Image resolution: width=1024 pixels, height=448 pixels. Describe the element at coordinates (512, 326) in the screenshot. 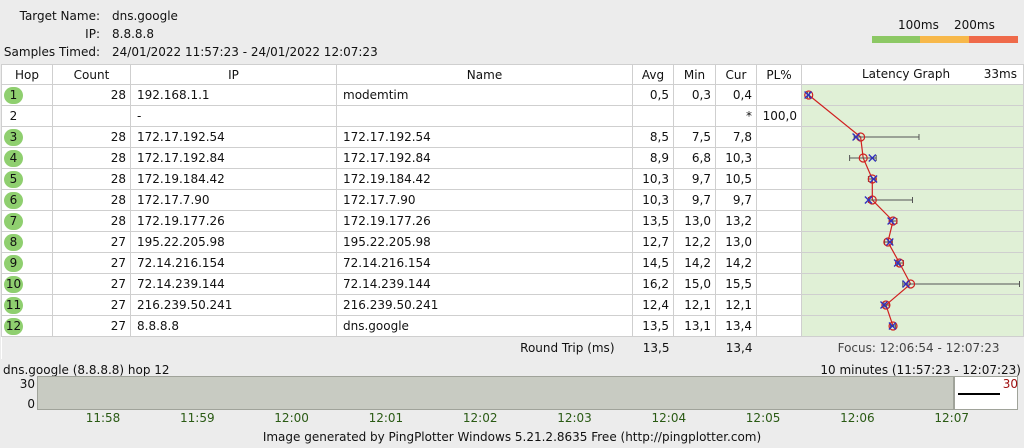

I see `table-row: 12 27 8.8.8.8 dns.google 13,5 13,1 13,4` at that location.